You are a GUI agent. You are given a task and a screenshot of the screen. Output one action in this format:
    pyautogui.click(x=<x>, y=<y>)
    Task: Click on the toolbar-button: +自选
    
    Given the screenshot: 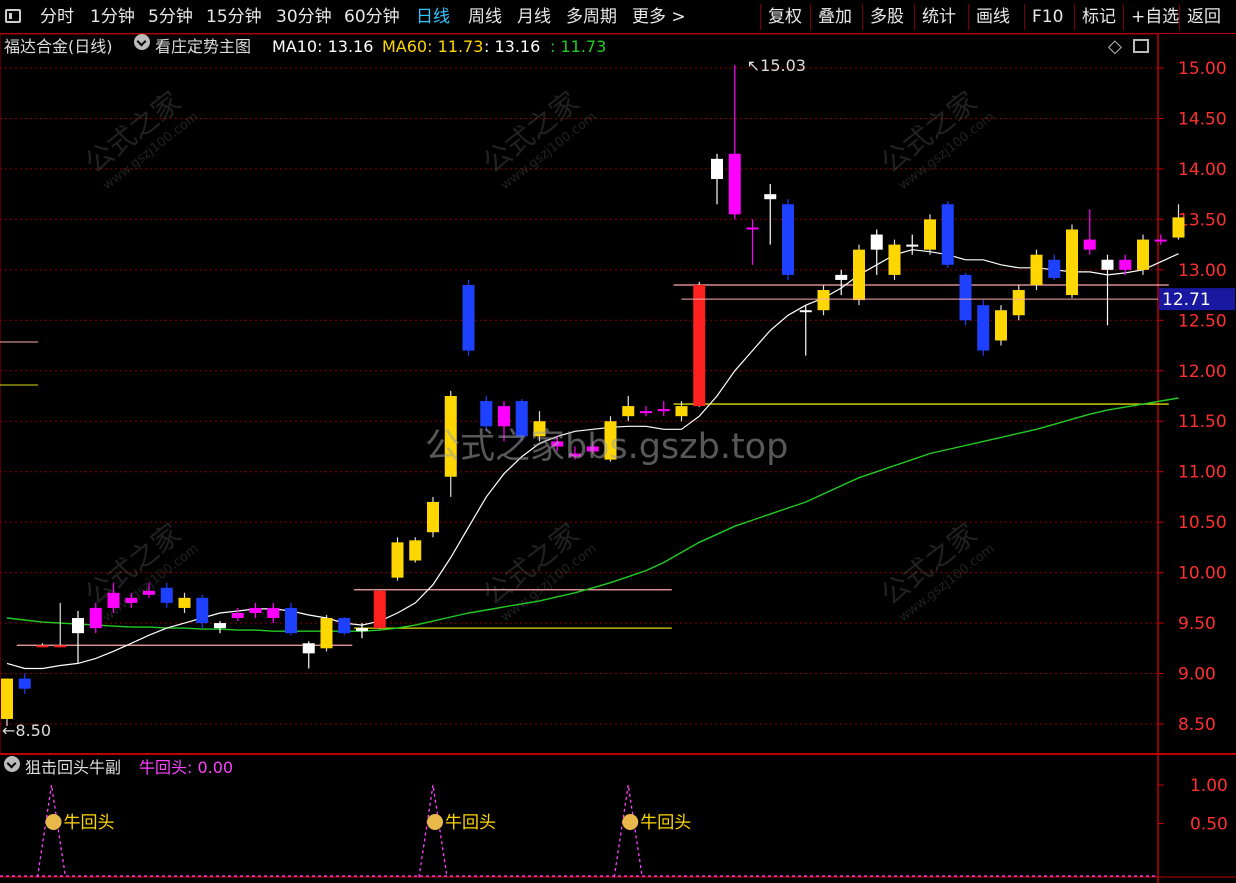 What is the action you would take?
    pyautogui.click(x=1155, y=17)
    